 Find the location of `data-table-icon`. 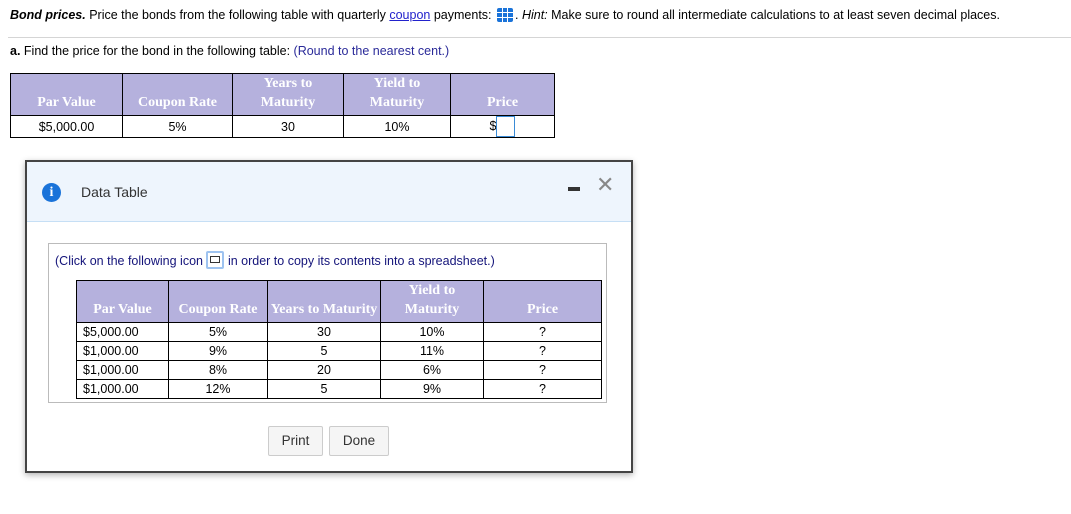

data-table-icon is located at coordinates (505, 15).